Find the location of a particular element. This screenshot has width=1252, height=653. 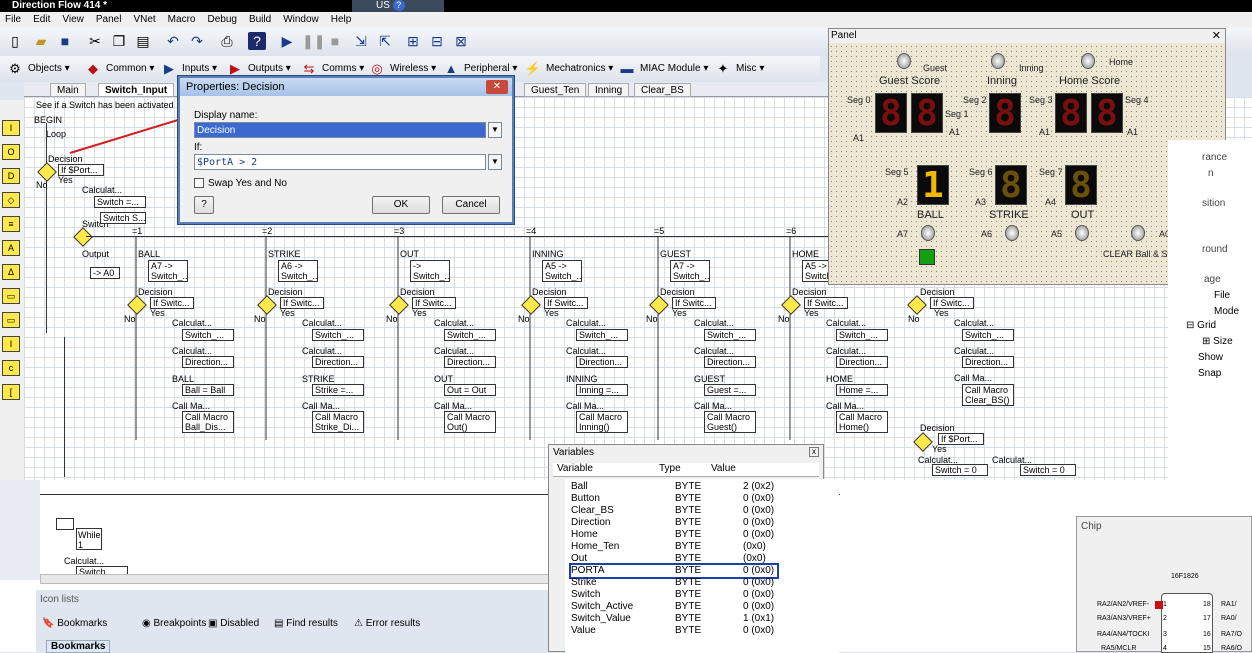

panel-close-icon: ✕ is located at coordinates (1216, 35).